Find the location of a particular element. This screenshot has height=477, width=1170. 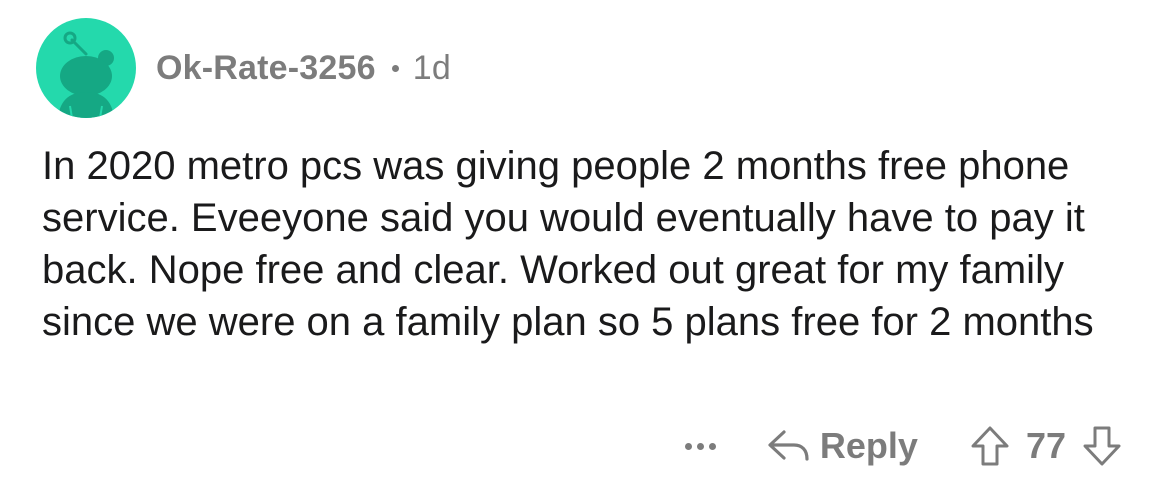

upvote-arrow-icon is located at coordinates (990, 446).